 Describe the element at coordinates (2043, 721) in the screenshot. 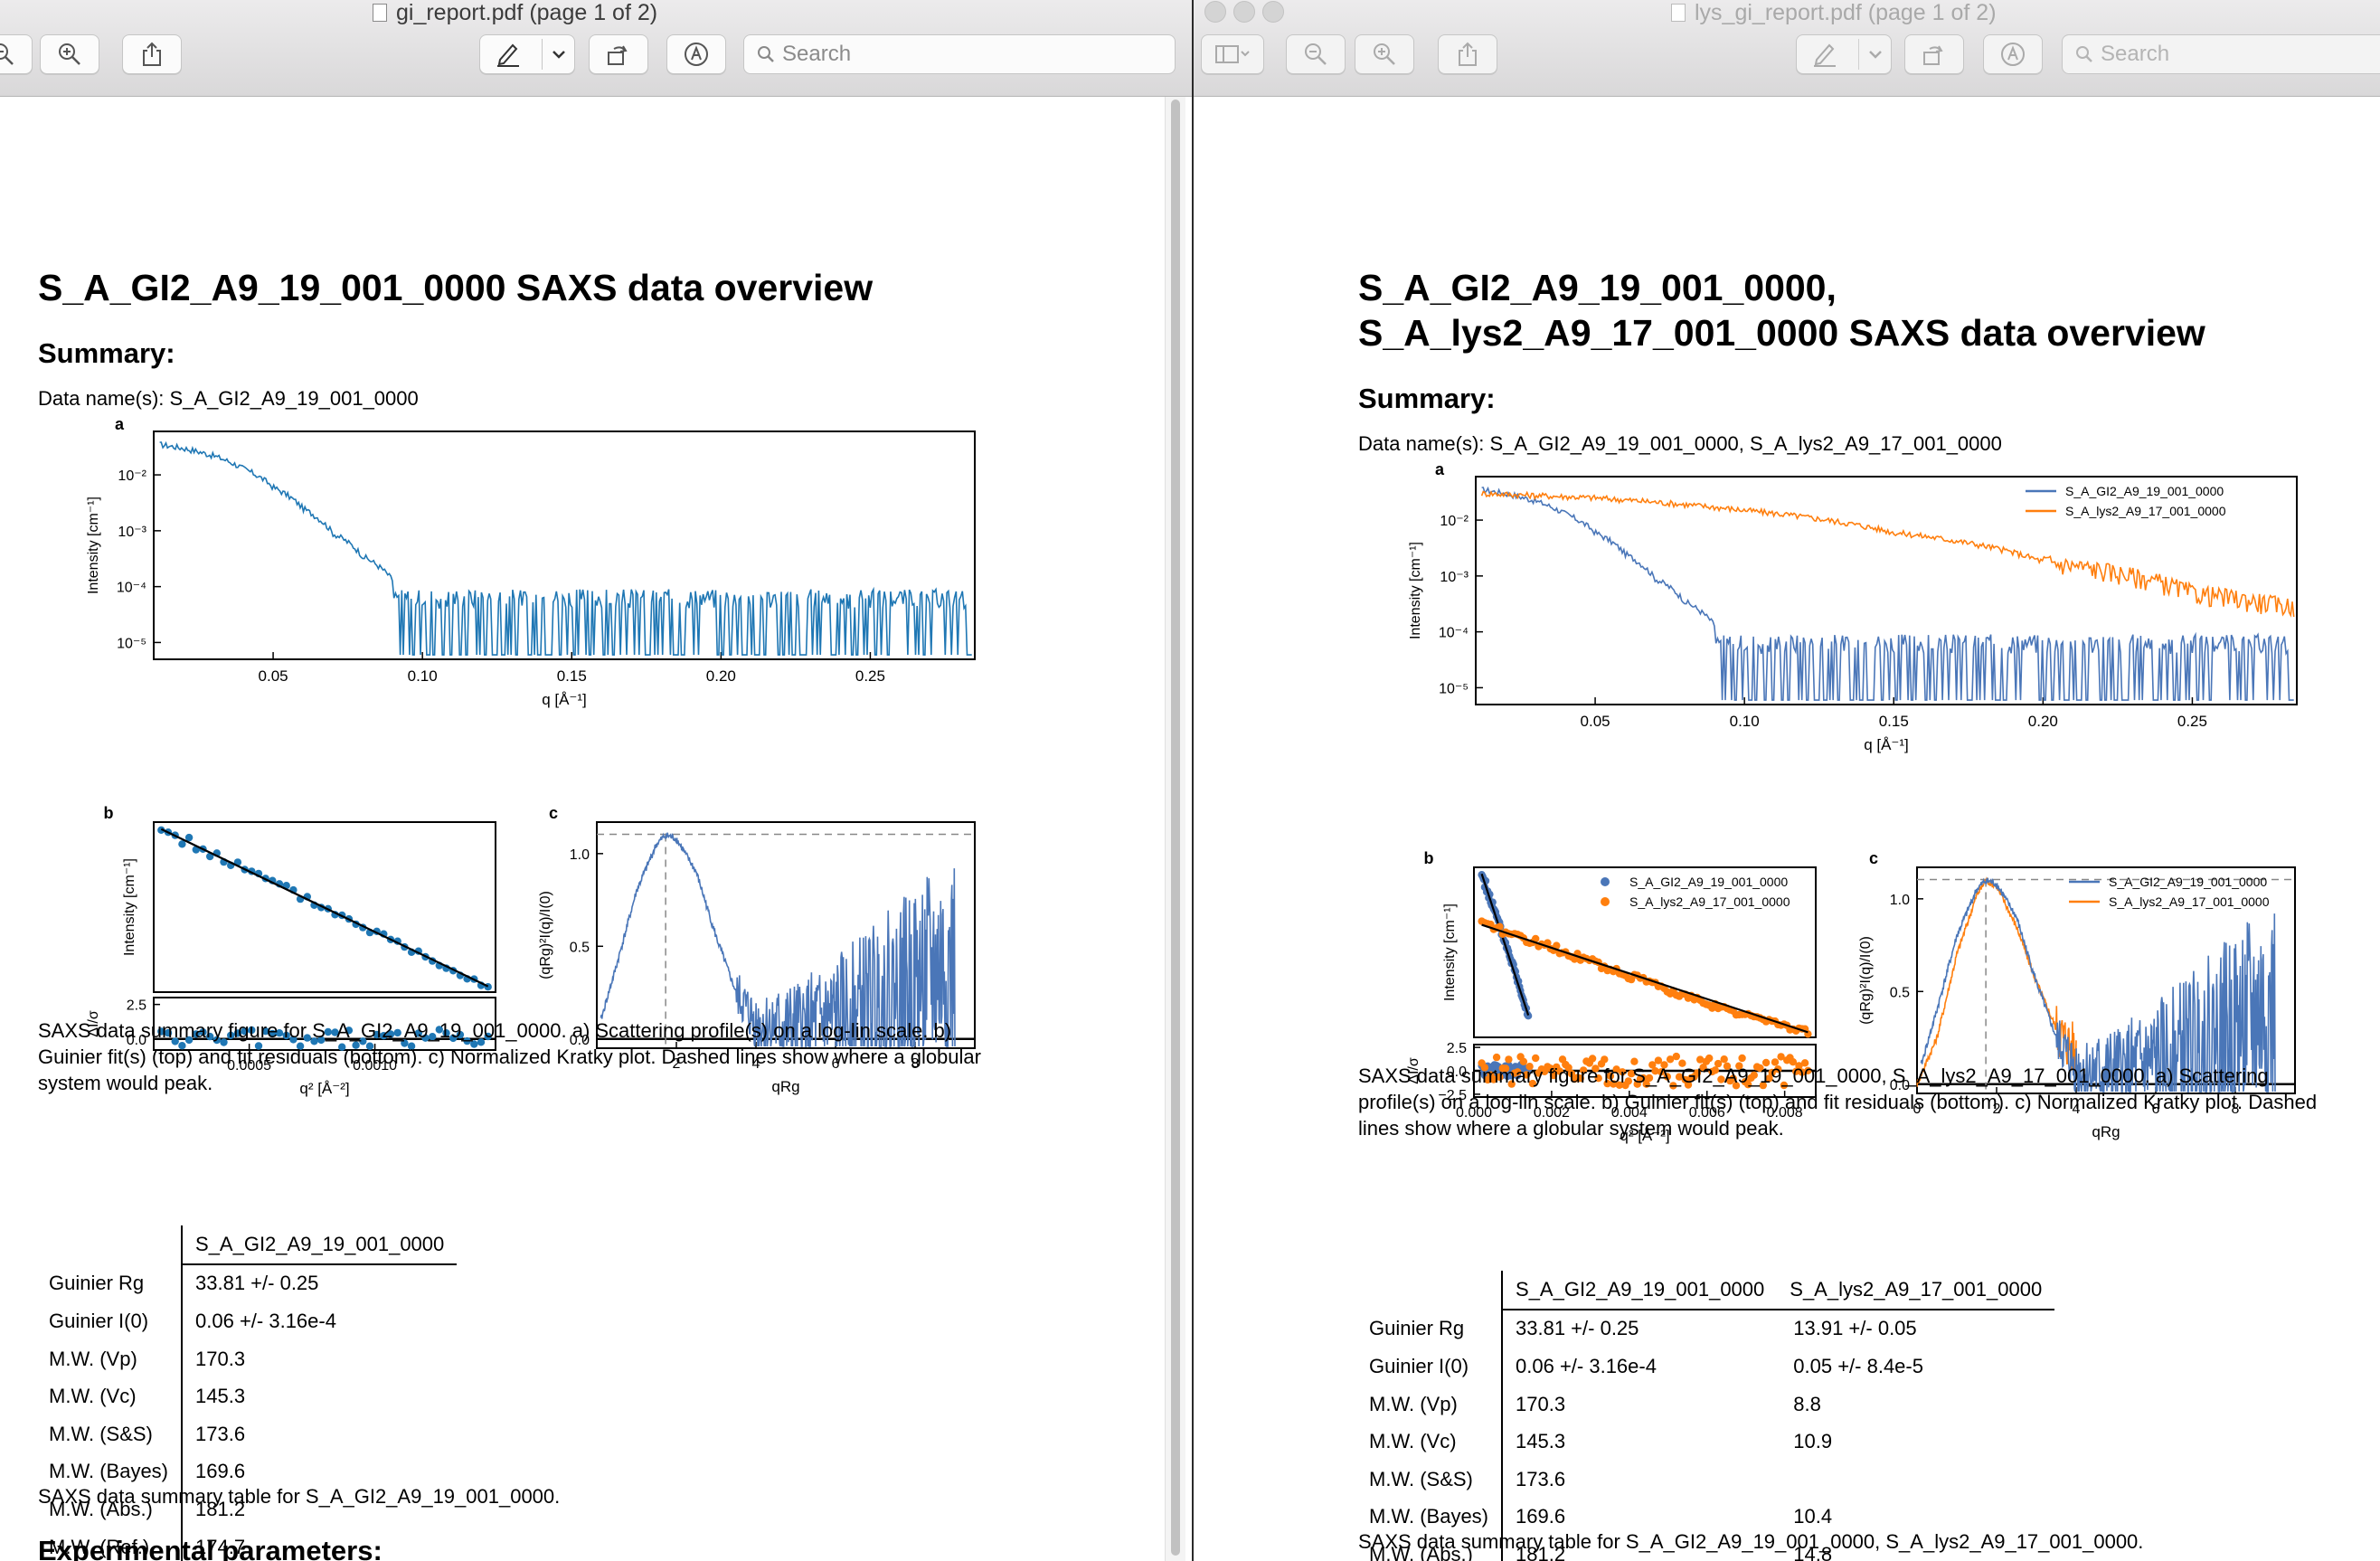

I see `tick-label: 0.20` at that location.